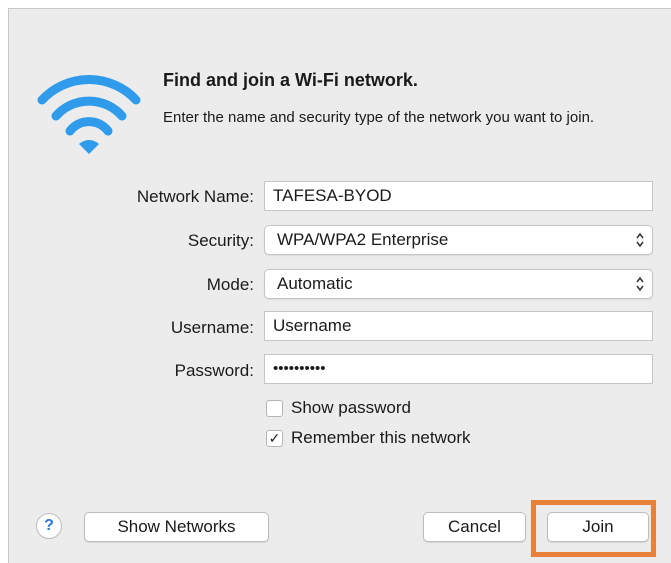 The width and height of the screenshot is (671, 563). I want to click on remember-network-row: ✓ Remember this network, so click(368, 438).